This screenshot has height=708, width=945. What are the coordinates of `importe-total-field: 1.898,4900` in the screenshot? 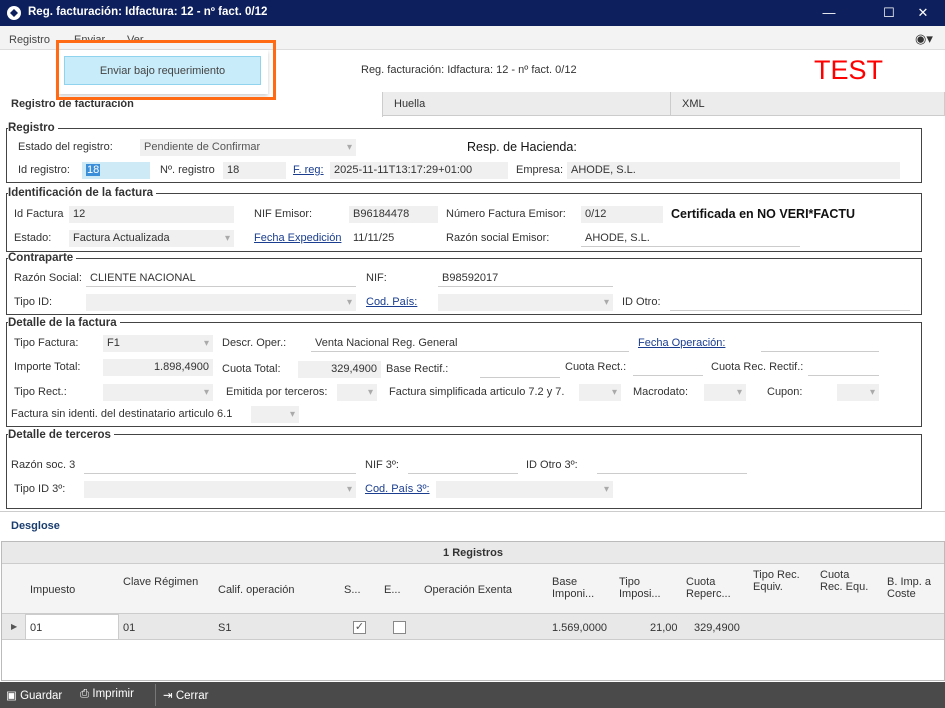 It's located at (158, 367).